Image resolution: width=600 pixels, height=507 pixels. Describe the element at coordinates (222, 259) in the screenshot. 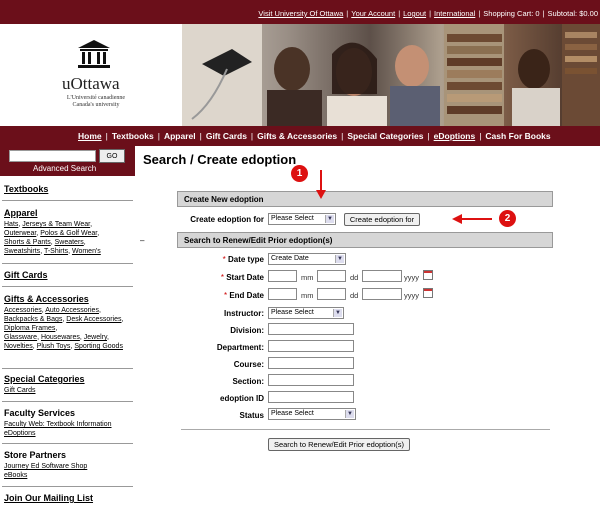

I see `date-type-label: * Date type` at that location.